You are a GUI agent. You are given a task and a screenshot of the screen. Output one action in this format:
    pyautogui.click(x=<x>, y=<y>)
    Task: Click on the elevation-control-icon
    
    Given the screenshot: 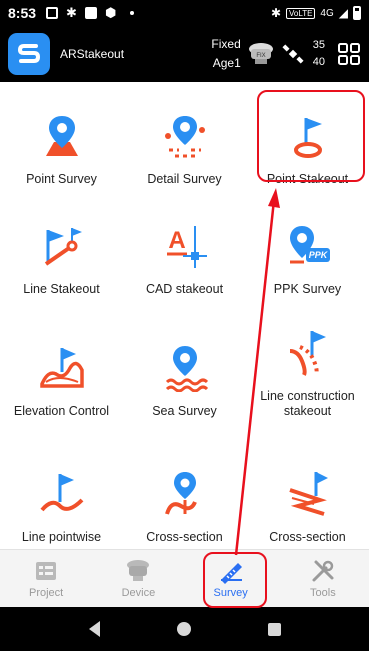 What is the action you would take?
    pyautogui.click(x=61, y=368)
    